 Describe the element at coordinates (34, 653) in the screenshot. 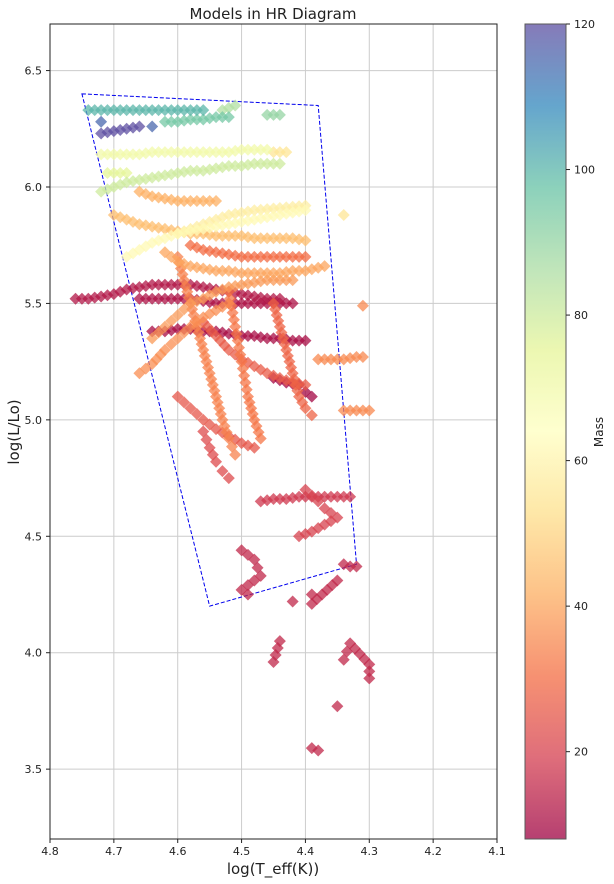

I see `y-tick-label: 4.0` at that location.